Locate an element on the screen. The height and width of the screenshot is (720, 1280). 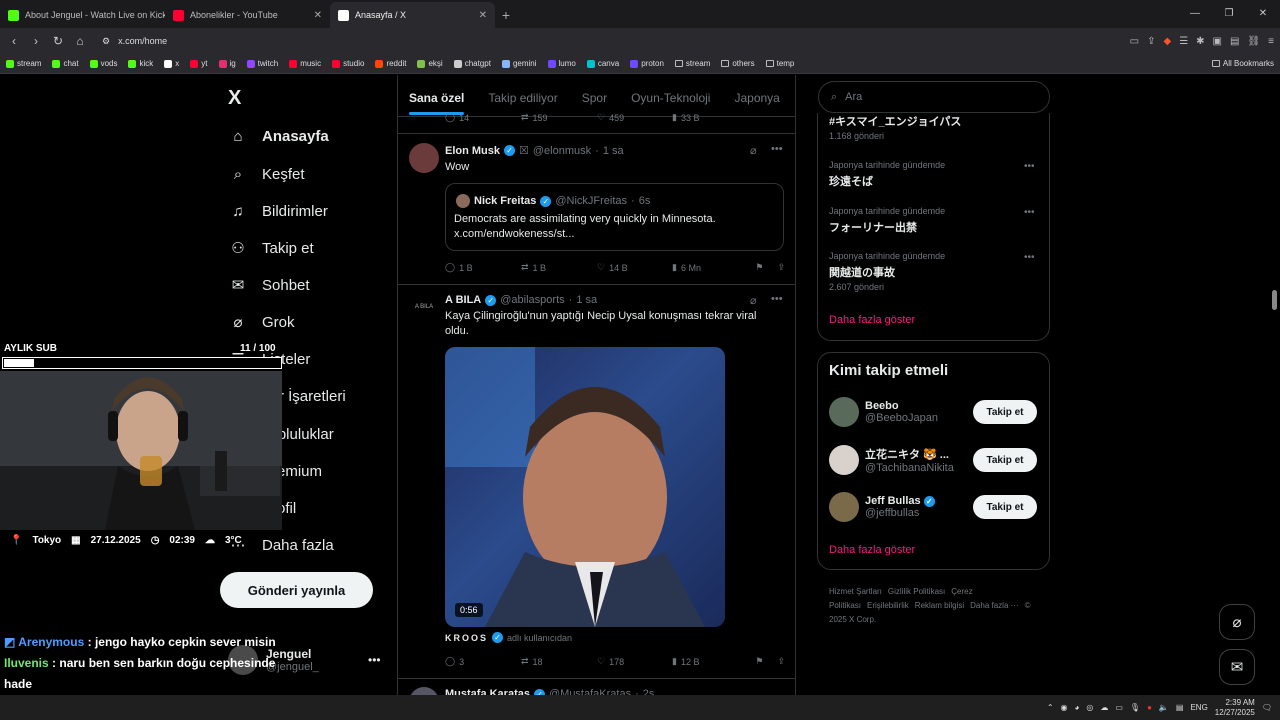
taskbar-clock: 2:39 AM 12/27/2025 is located at coordinates (1235, 708).